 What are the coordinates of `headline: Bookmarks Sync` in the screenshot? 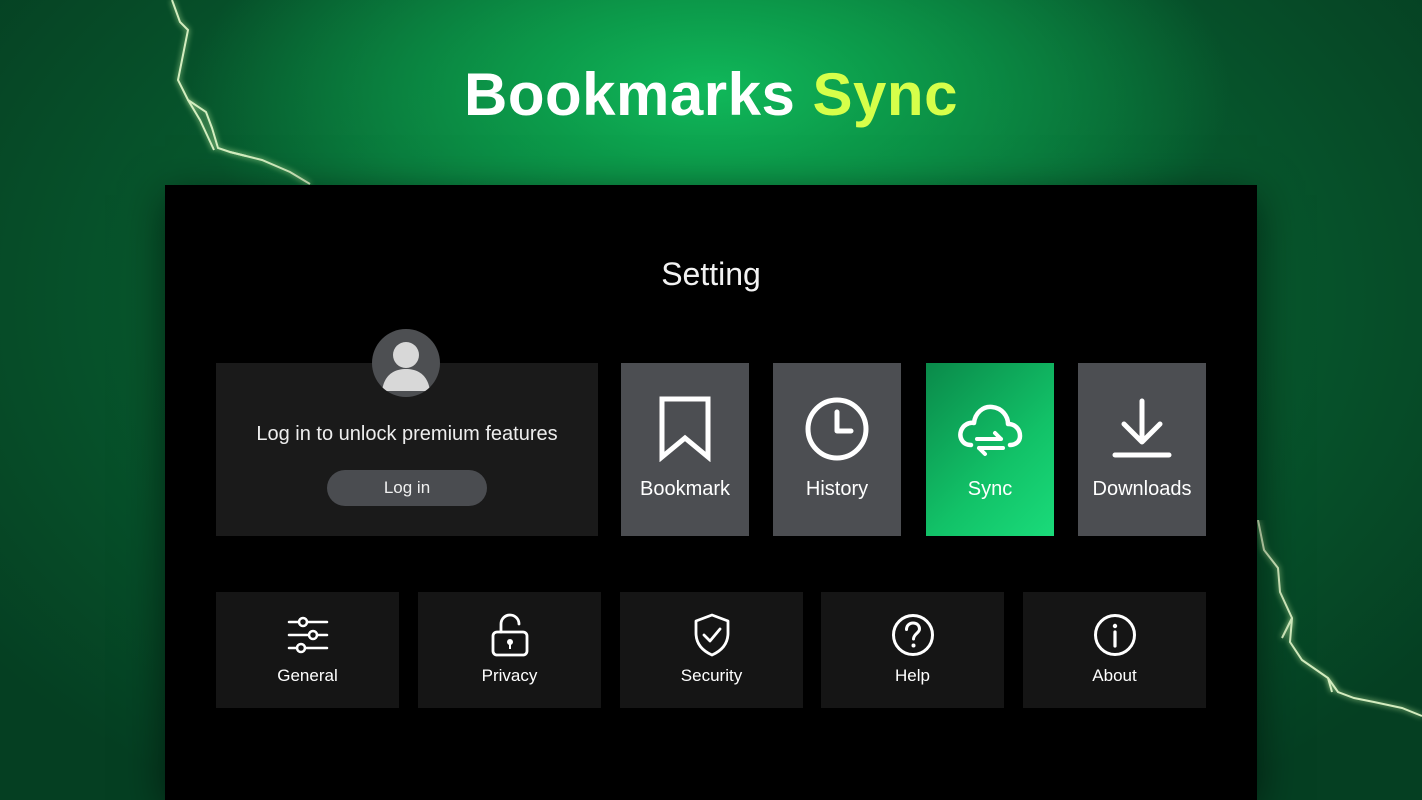 It's located at (711, 94).